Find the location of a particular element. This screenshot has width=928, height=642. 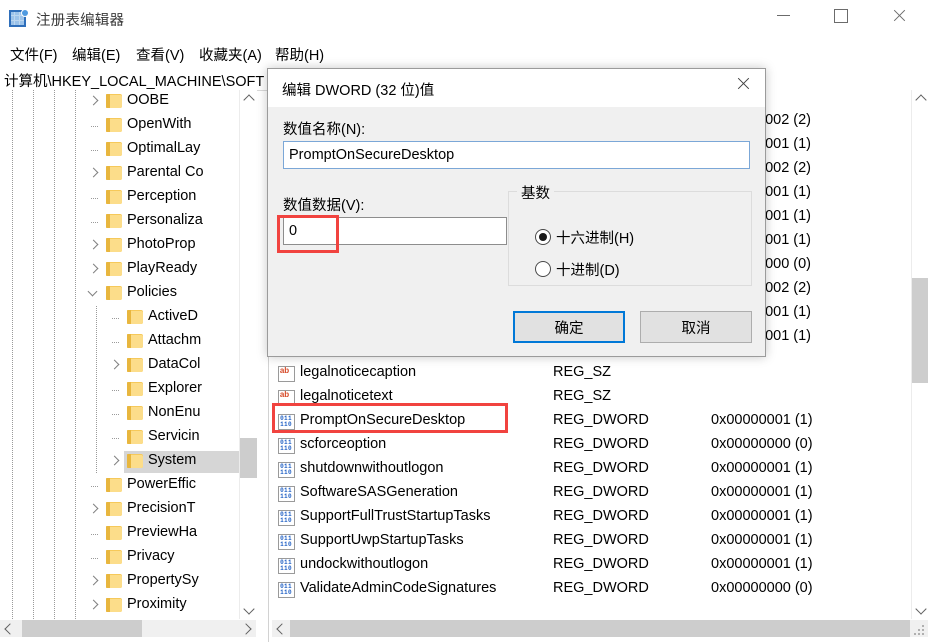

tree-item-propertysy: PropertySy is located at coordinates (128, 582).